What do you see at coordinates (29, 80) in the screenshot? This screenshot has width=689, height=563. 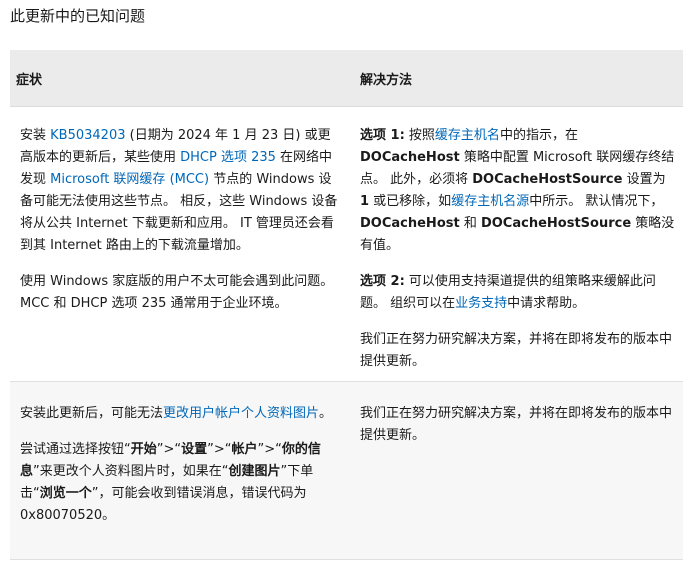 I see `header-symptom: 症状` at bounding box center [29, 80].